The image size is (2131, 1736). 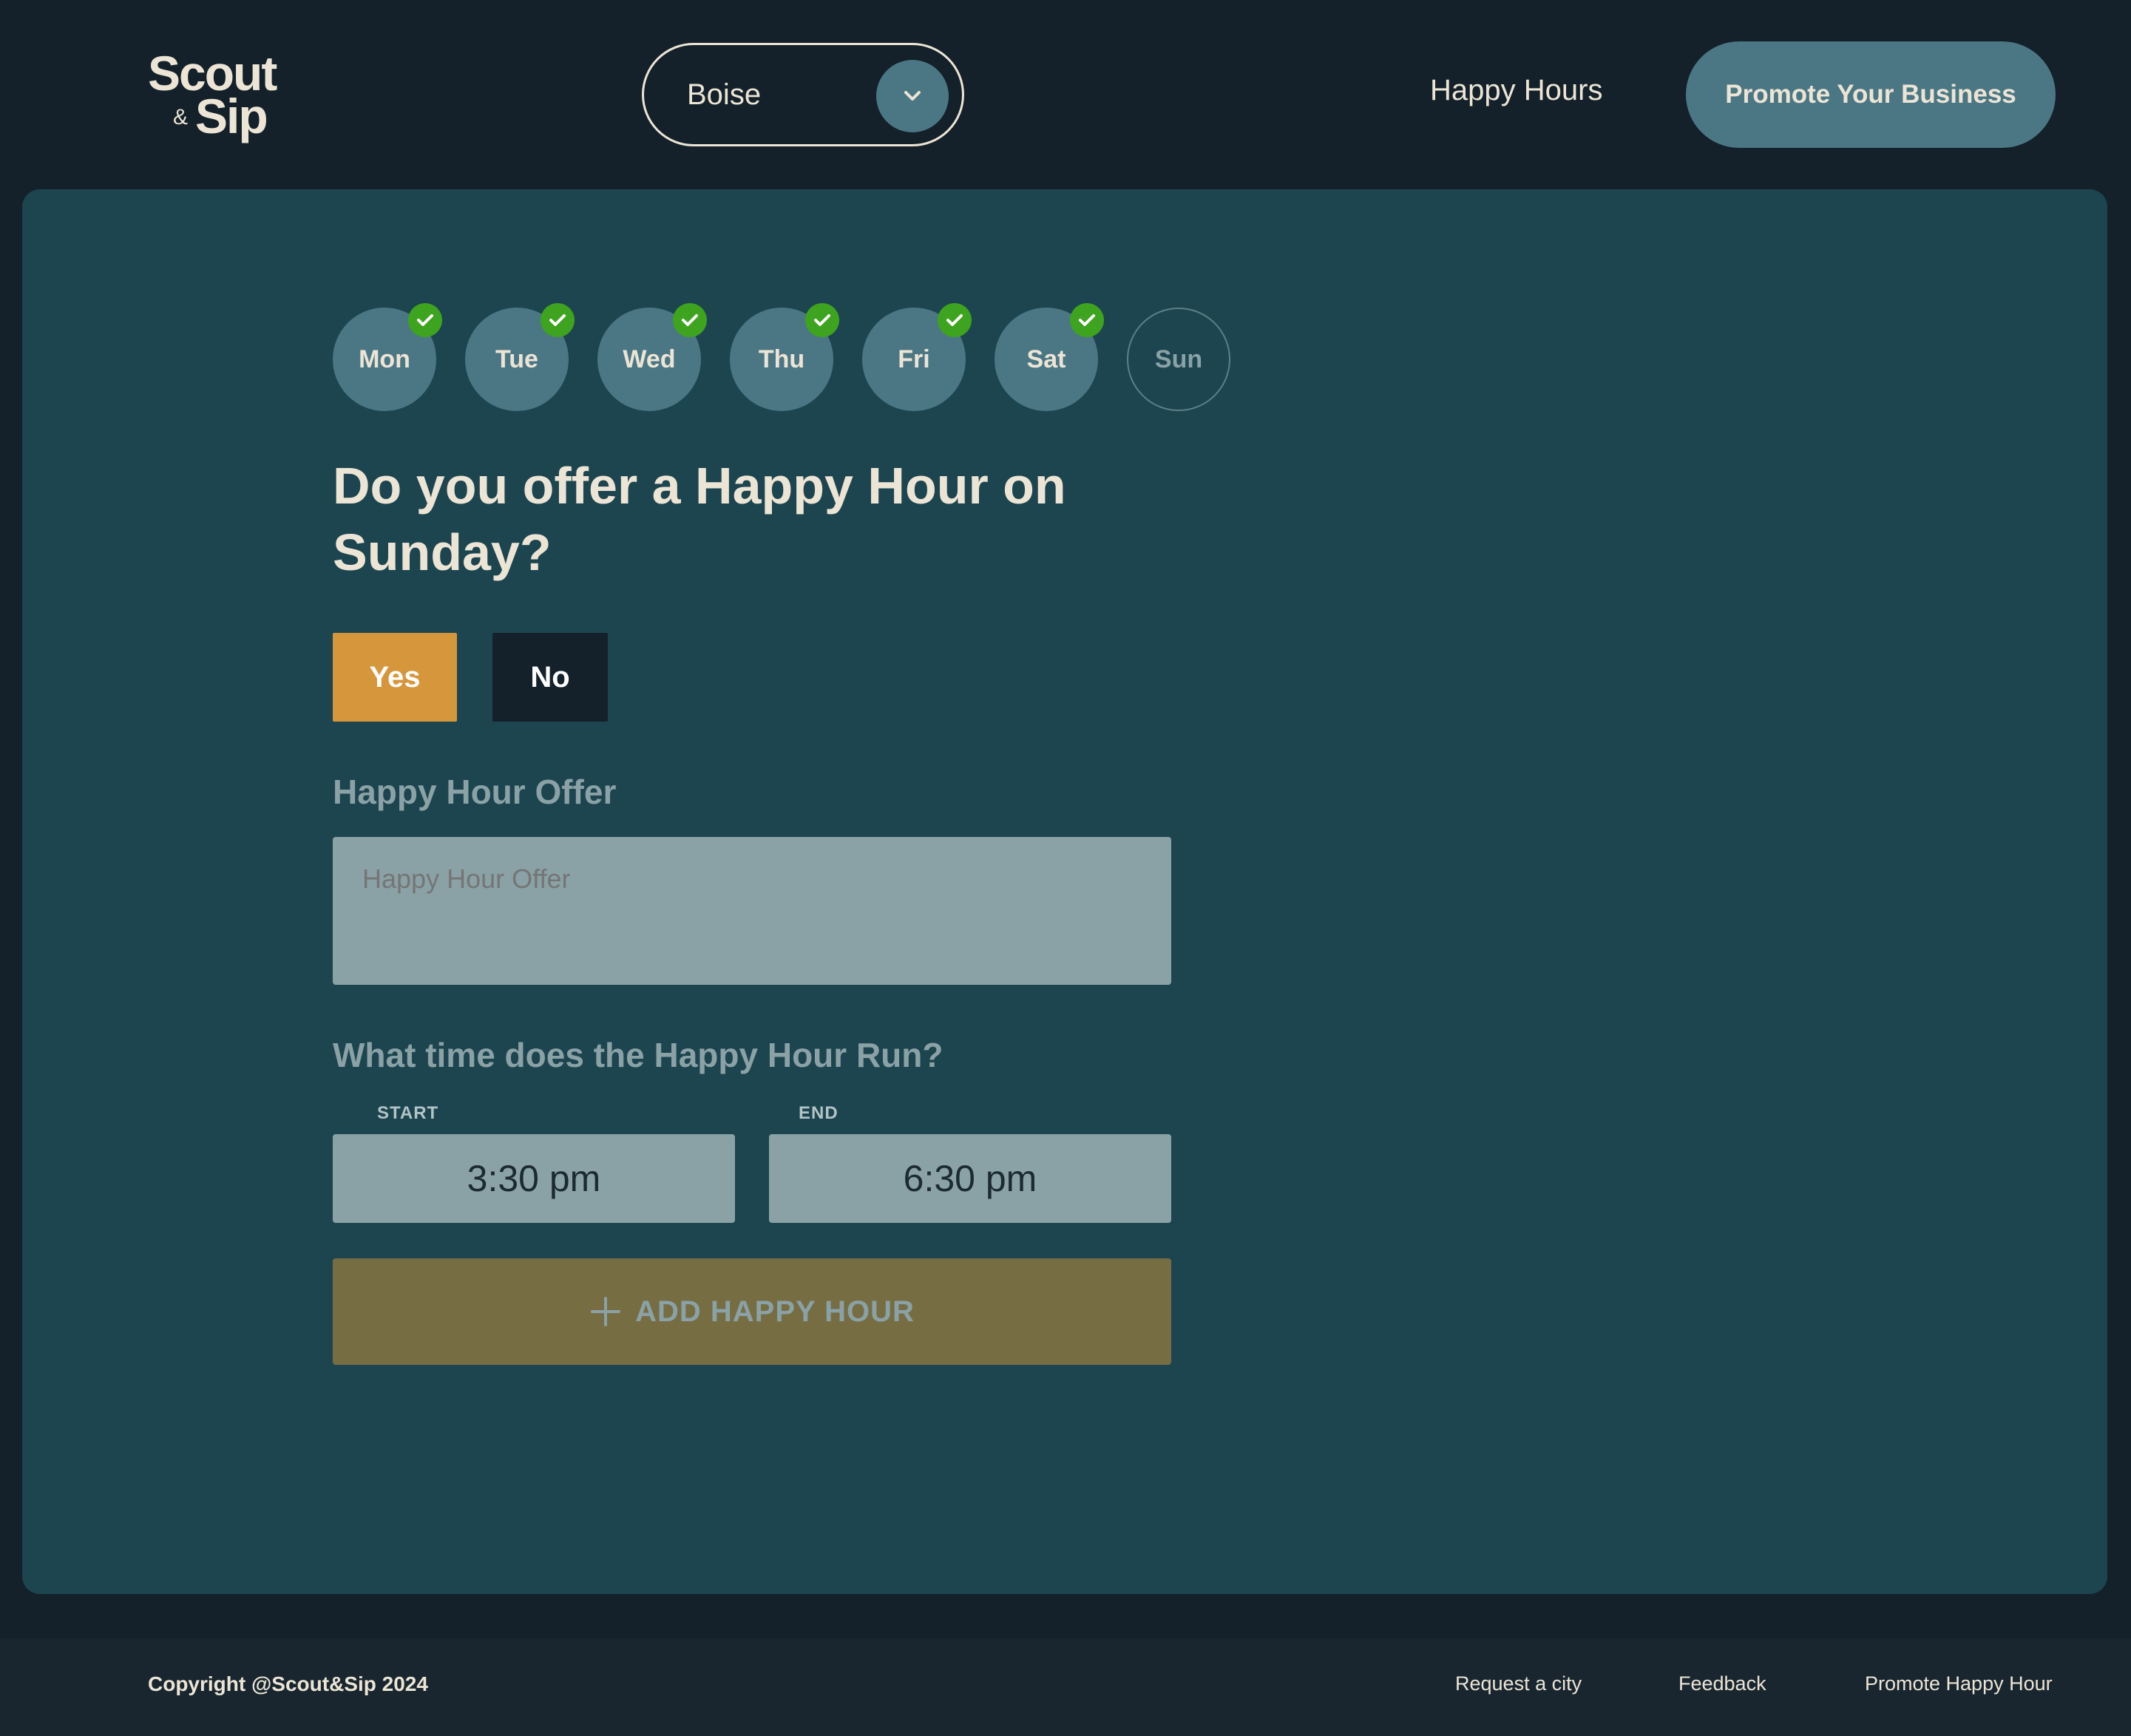 I want to click on day-label: Mon, so click(x=385, y=359).